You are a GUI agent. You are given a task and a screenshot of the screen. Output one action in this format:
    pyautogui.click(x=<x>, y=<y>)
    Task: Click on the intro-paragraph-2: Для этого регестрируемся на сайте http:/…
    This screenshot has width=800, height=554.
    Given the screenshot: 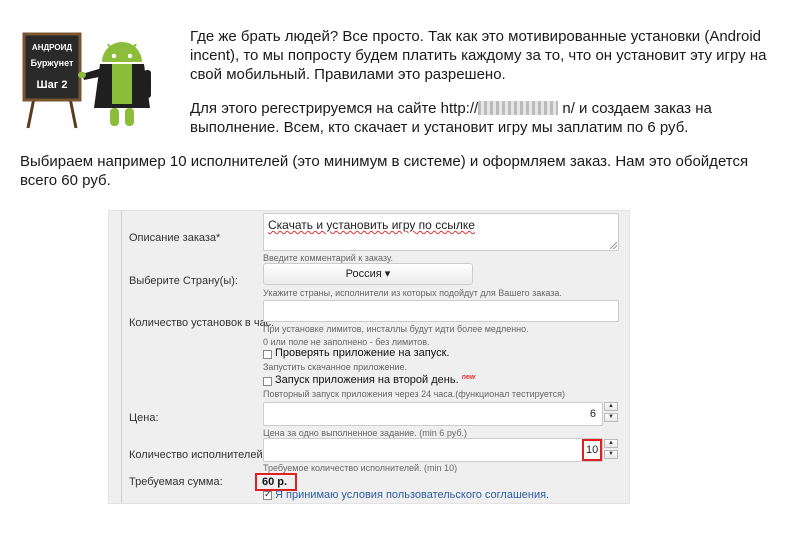 What is the action you would take?
    pyautogui.click(x=480, y=118)
    